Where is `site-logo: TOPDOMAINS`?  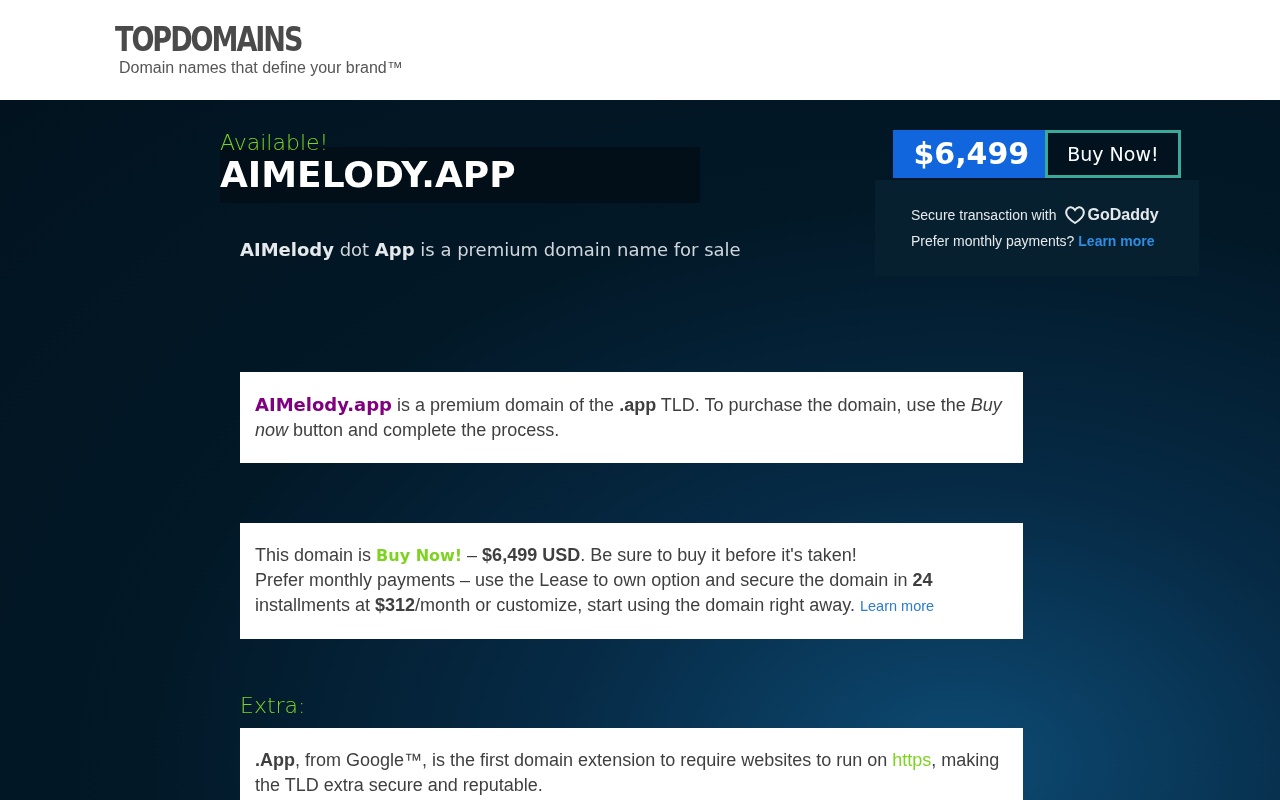
site-logo: TOPDOMAINS is located at coordinates (208, 40).